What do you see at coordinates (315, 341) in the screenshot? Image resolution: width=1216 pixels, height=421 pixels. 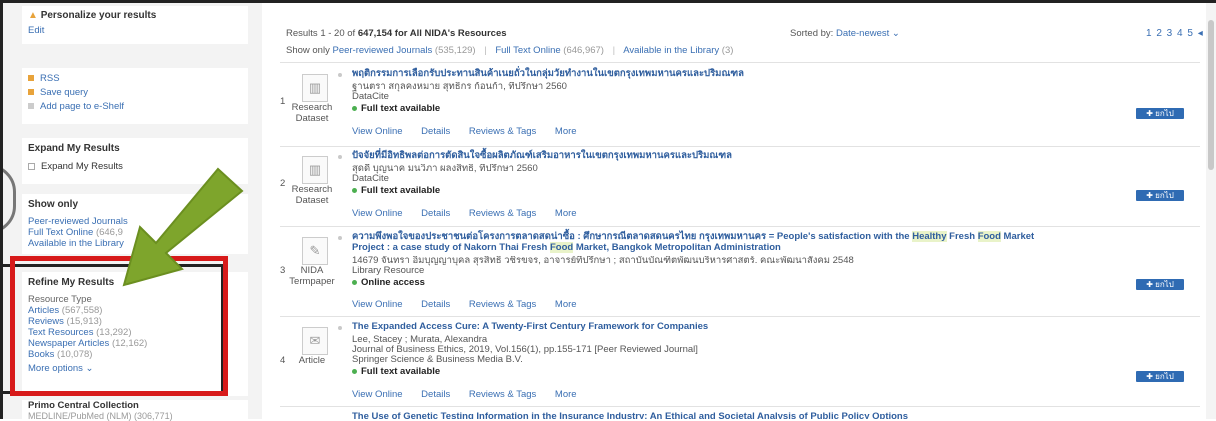 I see `article-icon: ✉` at bounding box center [315, 341].